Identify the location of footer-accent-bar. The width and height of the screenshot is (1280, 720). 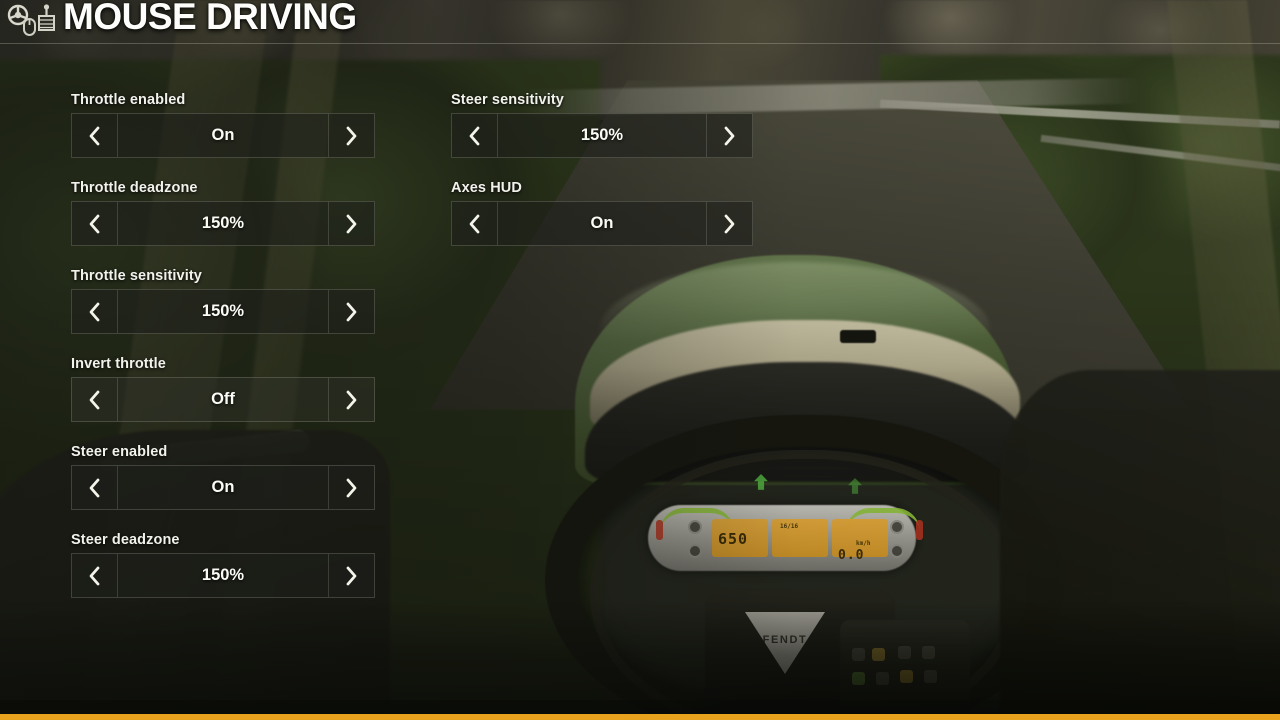
(640, 717).